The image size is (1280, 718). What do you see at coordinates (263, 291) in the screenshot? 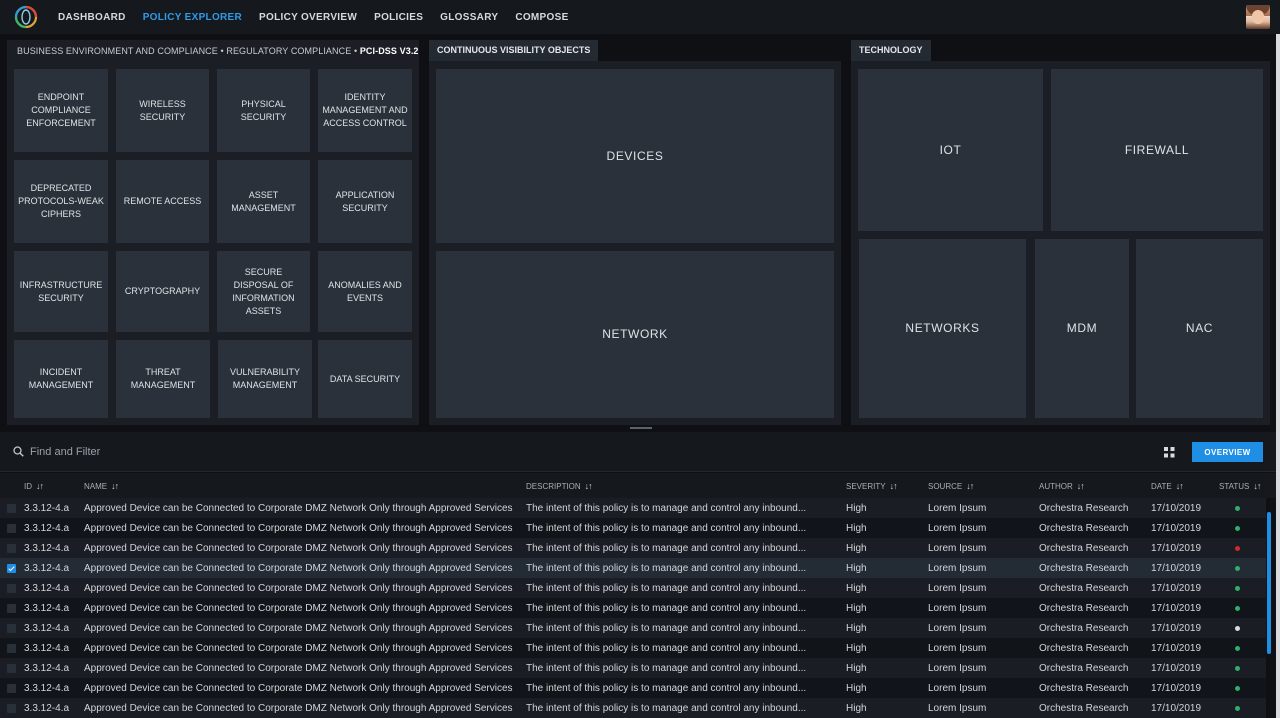
I see `tile-secure-disposal: SECURE DISPOSAL OF INFORMATION ASSETS` at bounding box center [263, 291].